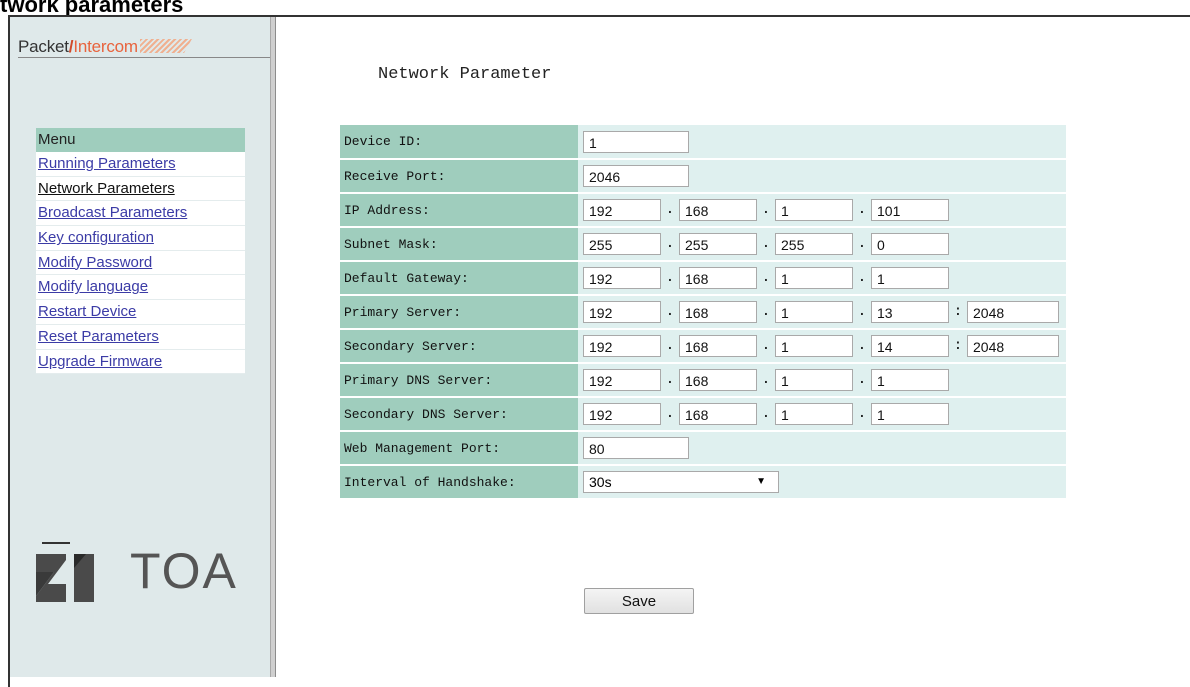 The height and width of the screenshot is (687, 1190). I want to click on primary-server-octet-3: 1, so click(814, 312).